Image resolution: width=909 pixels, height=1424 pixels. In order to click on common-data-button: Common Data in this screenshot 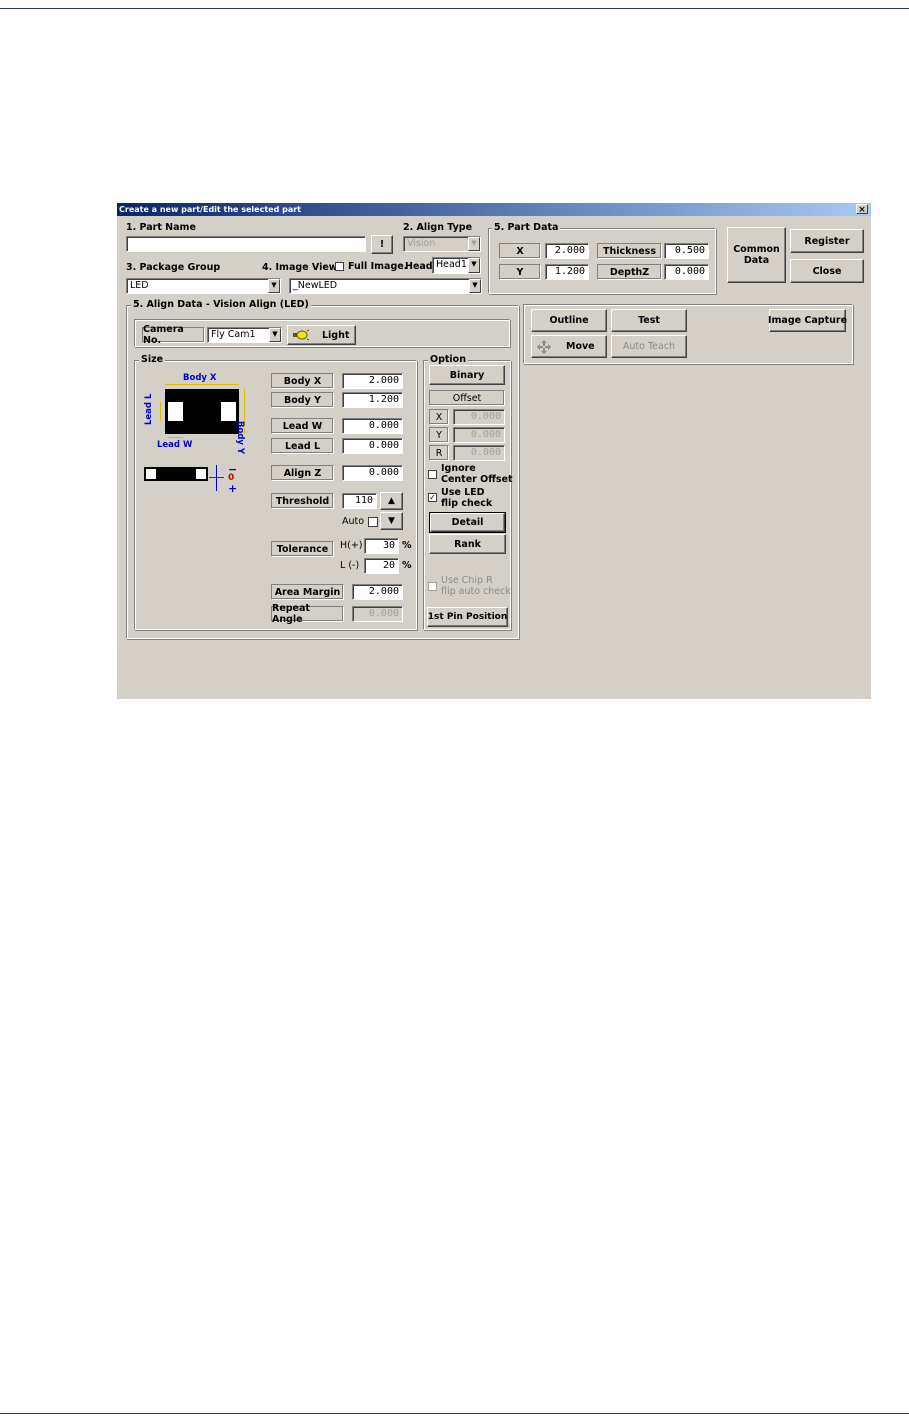, I will do `click(756, 255)`.